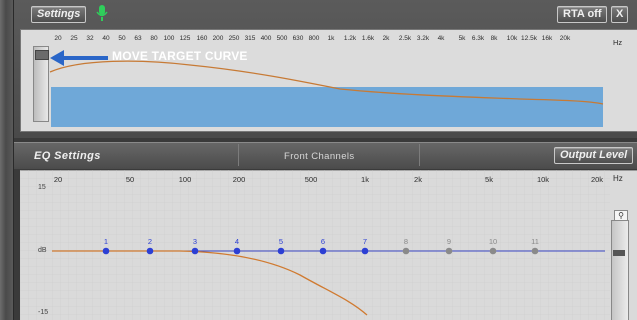 The width and height of the screenshot is (637, 320). Describe the element at coordinates (67, 156) in the screenshot. I see `eq-settings-title: EQ Settings` at that location.